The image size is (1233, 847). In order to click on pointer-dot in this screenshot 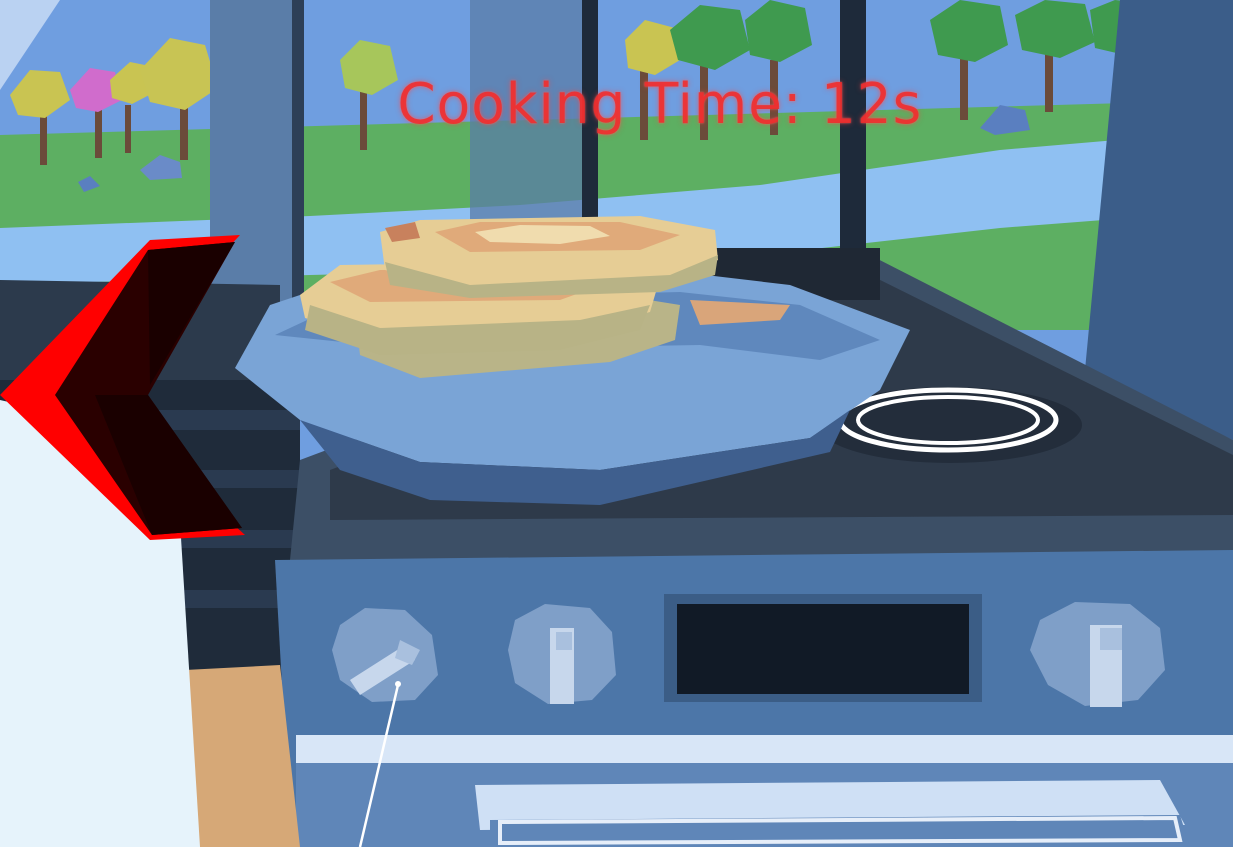, I will do `click(398, 684)`.